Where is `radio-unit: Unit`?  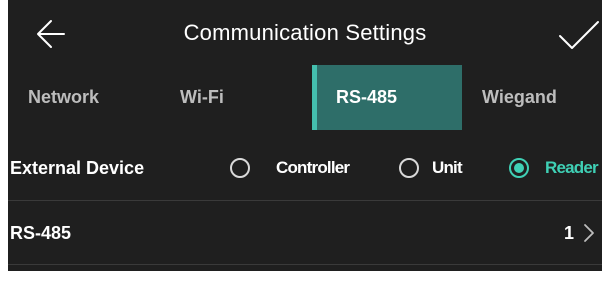
radio-unit: Unit is located at coordinates (444, 168).